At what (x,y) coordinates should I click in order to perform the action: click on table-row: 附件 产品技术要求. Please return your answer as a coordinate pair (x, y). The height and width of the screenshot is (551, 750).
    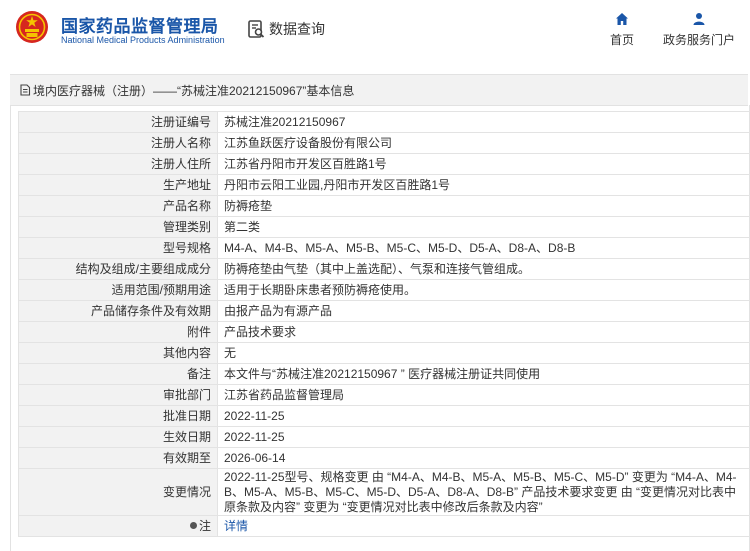
    Looking at the image, I should click on (384, 332).